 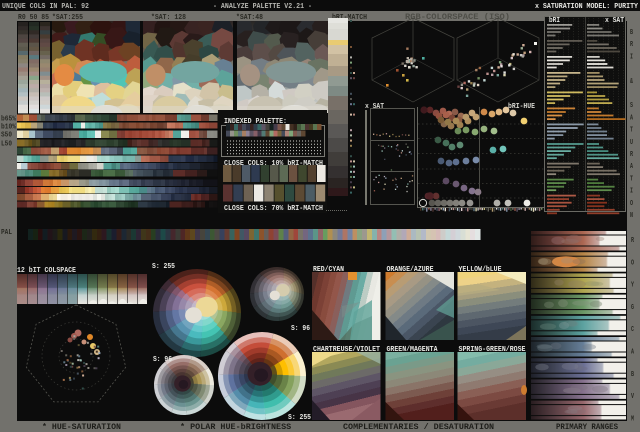 I want to click on svg-text: x SATURATION MODEL: PURITY, so click(x=587, y=7).